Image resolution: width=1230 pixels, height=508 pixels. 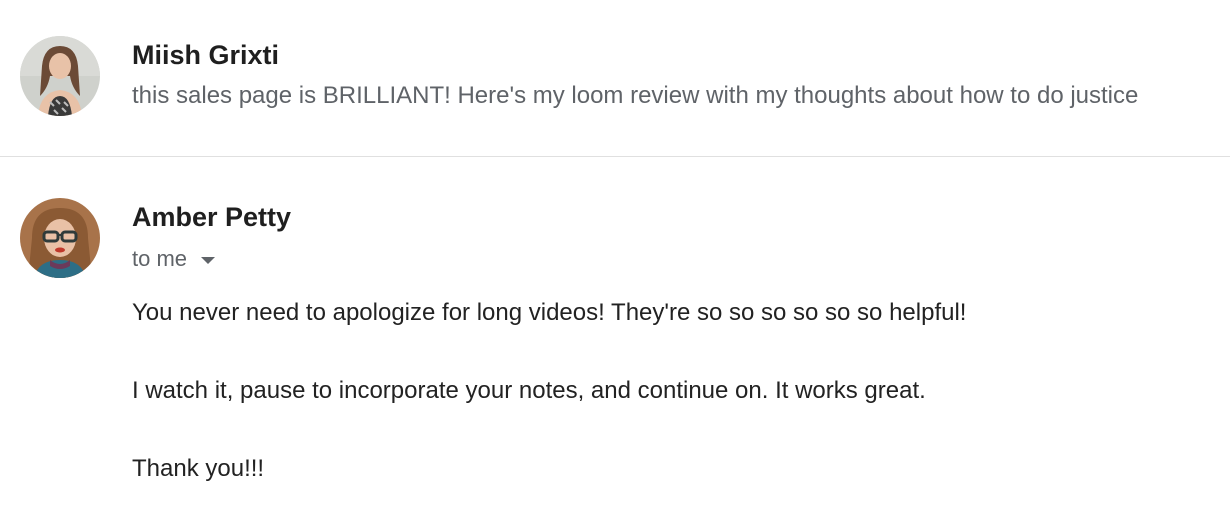 I want to click on message-divider, so click(x=615, y=156).